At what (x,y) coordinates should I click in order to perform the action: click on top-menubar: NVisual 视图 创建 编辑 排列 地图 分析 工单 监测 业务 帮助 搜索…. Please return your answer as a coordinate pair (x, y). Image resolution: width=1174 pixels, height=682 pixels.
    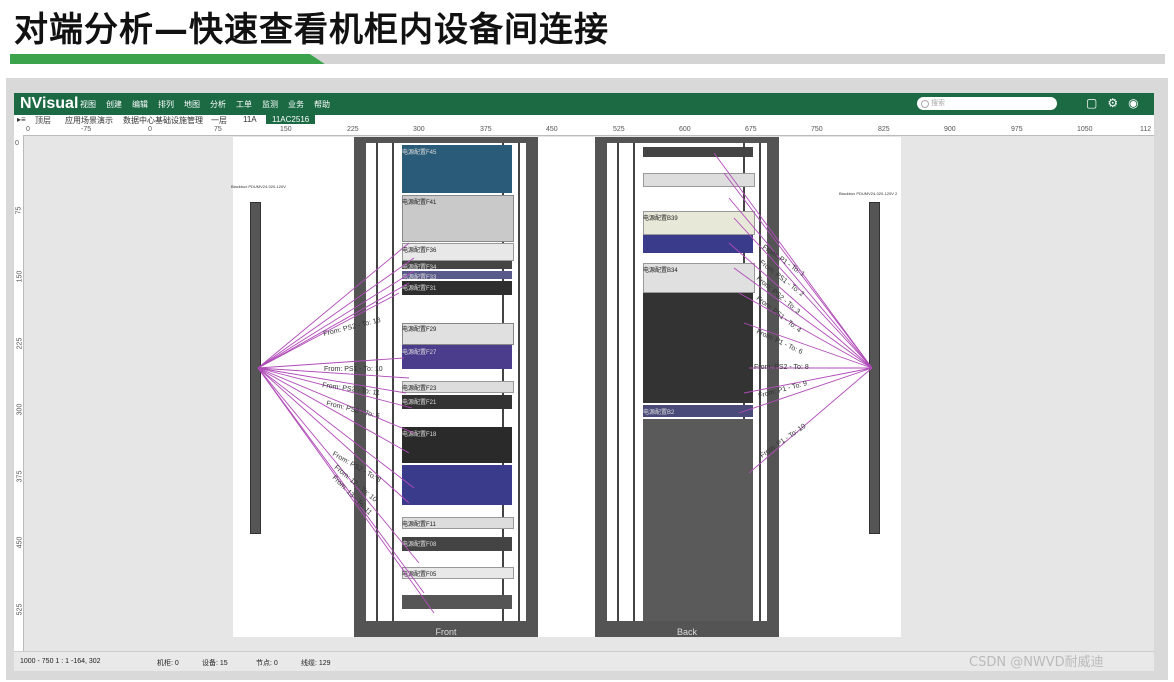
    Looking at the image, I should click on (584, 104).